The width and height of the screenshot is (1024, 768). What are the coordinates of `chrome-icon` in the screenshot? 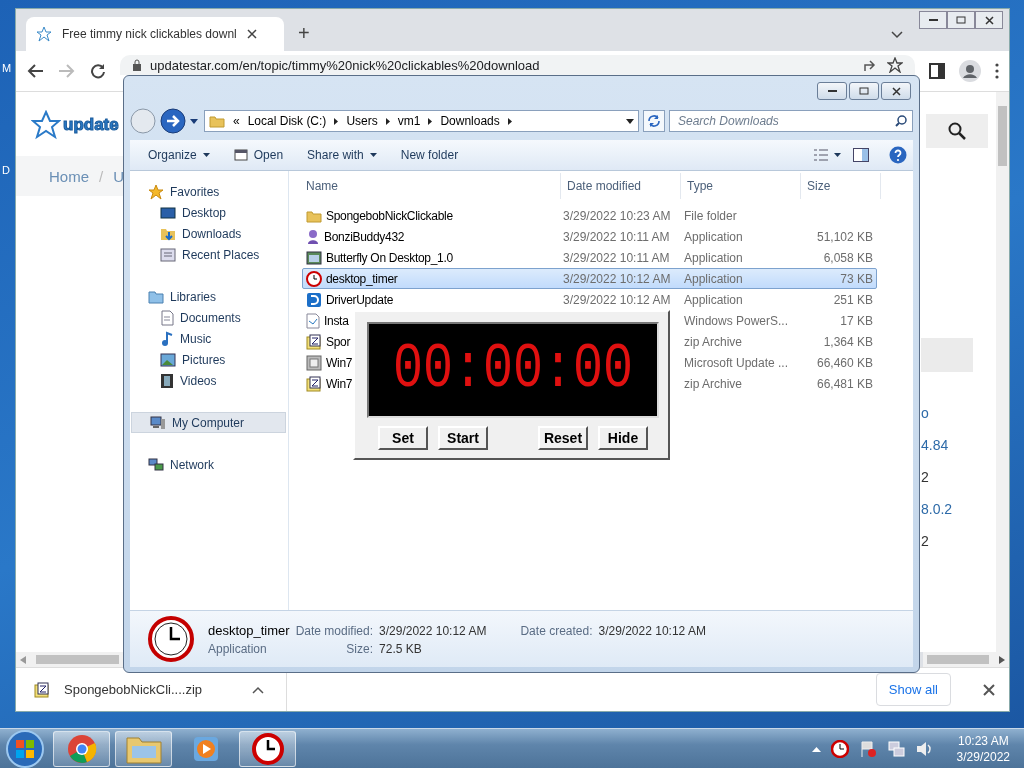 It's located at (81, 748).